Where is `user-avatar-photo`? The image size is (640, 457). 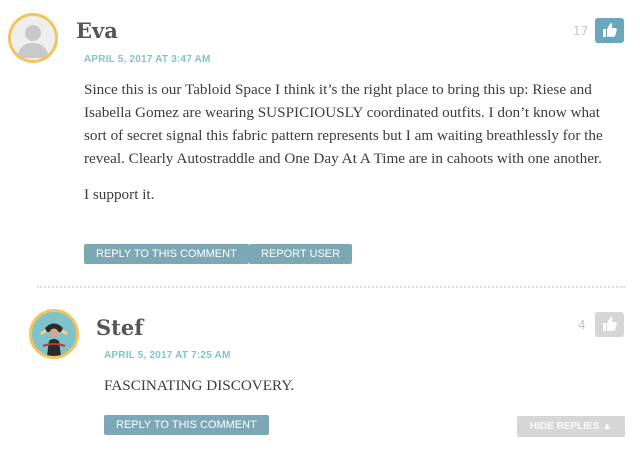
user-avatar-photo is located at coordinates (54, 334).